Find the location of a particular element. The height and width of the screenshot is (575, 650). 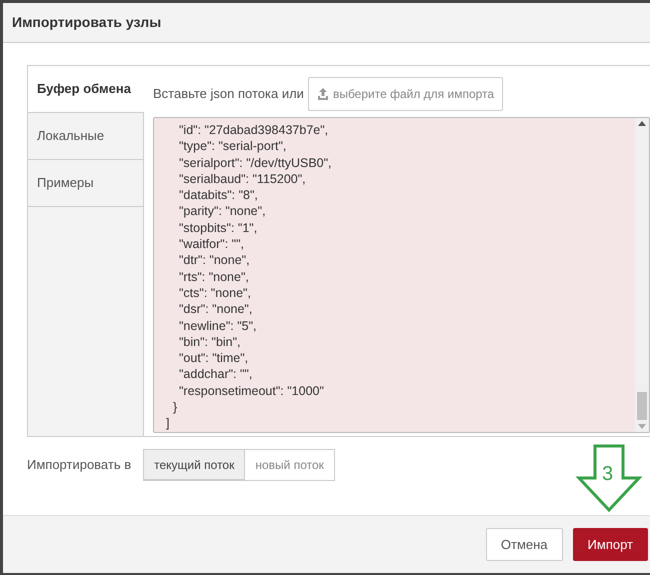

upload-icon is located at coordinates (322, 94).